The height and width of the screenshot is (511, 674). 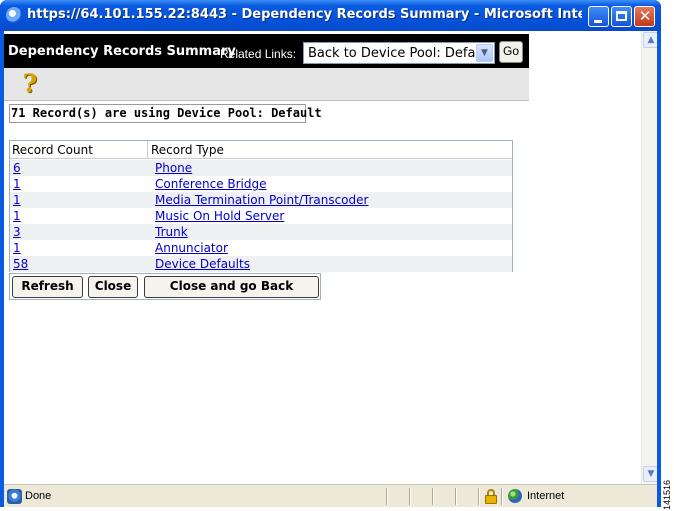 What do you see at coordinates (261, 168) in the screenshot?
I see `table-row: 6 Phone` at bounding box center [261, 168].